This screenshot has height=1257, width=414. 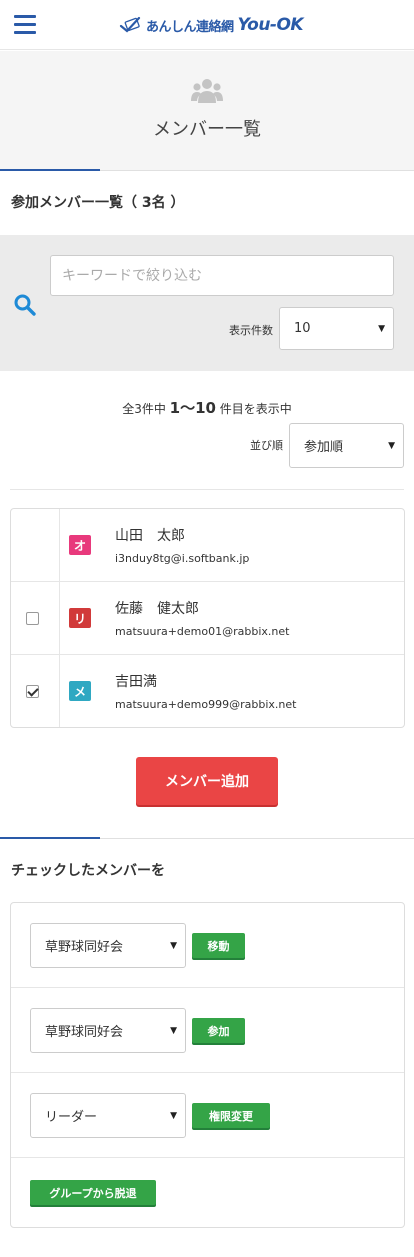 What do you see at coordinates (207, 303) in the screenshot?
I see `filter-panel: 表示件数 10 ▼` at bounding box center [207, 303].